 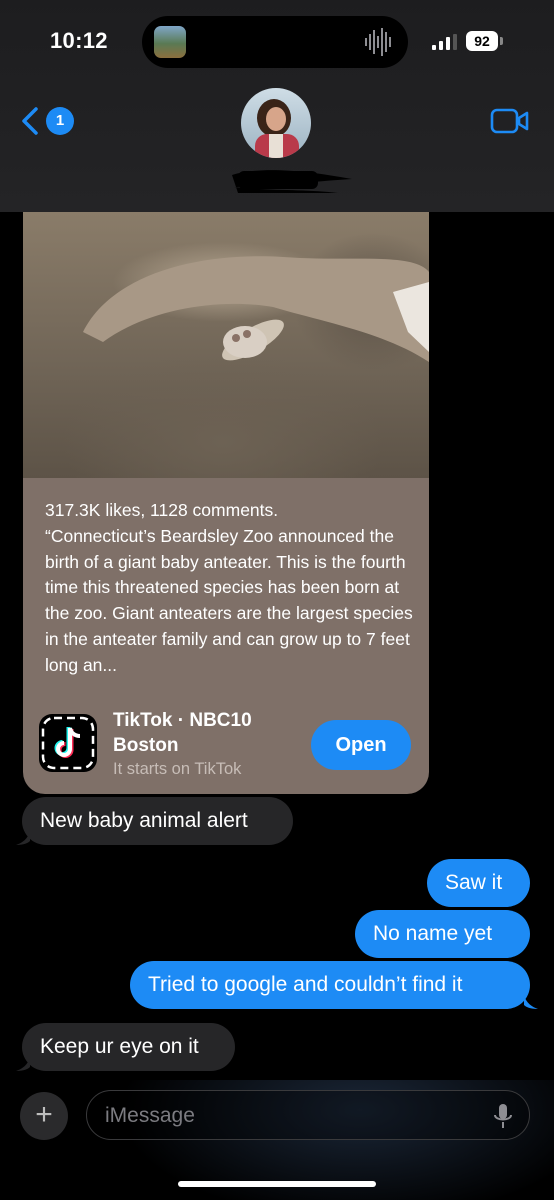 I want to click on source-subtitle: It starts on TikTok, so click(x=177, y=769).